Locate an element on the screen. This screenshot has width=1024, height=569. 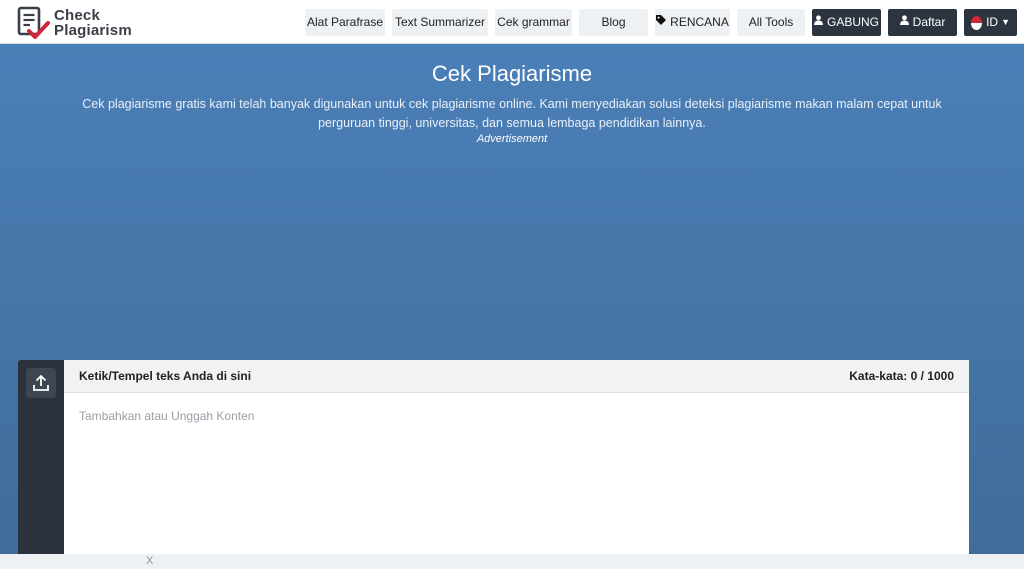
editor-hint: Ketik/Tempel teks Anda di sini is located at coordinates (165, 376).